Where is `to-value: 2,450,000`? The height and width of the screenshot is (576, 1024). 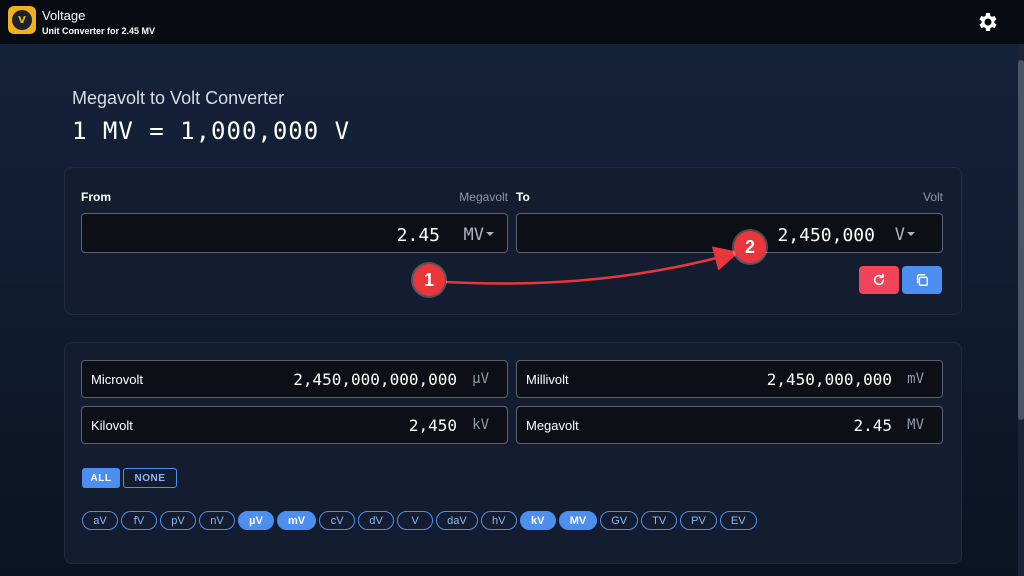
to-value: 2,450,000 is located at coordinates (826, 235).